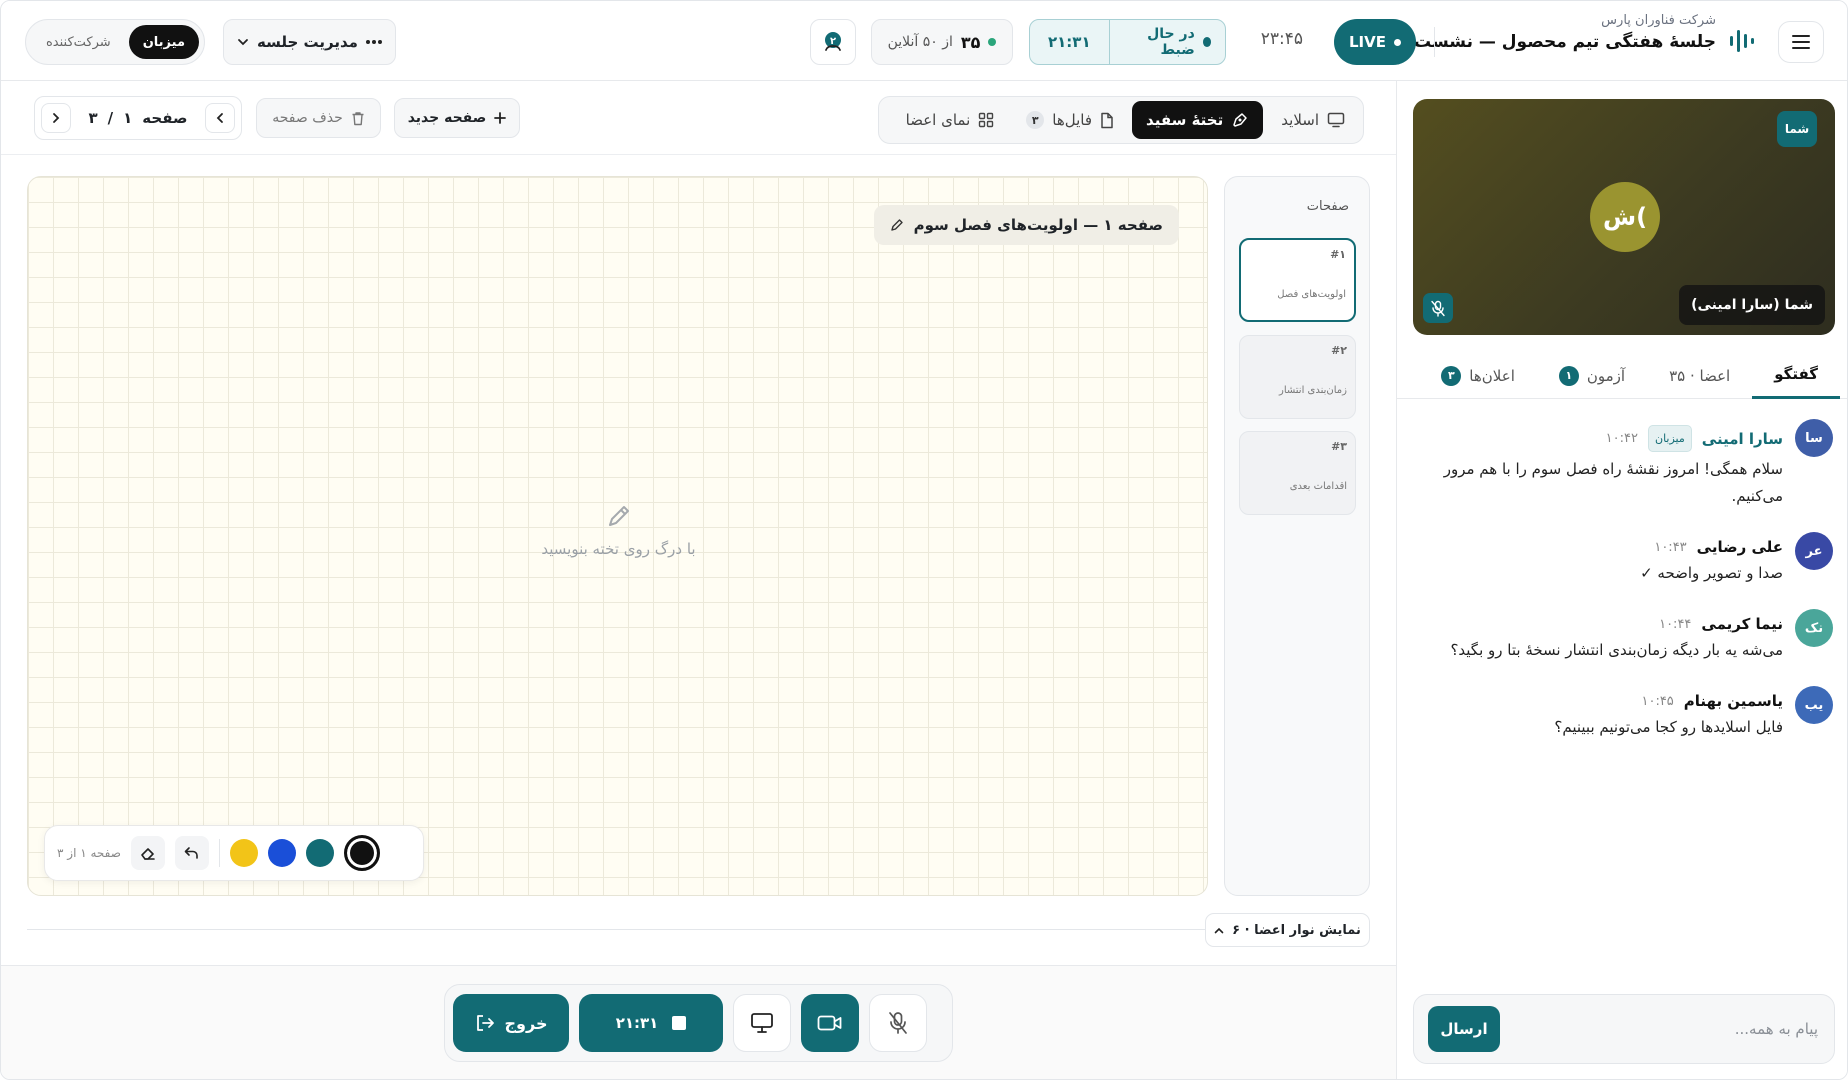 The image size is (1848, 1080). What do you see at coordinates (651, 1023) in the screenshot?
I see `stop-recording-button: ۲۱:۳۱` at bounding box center [651, 1023].